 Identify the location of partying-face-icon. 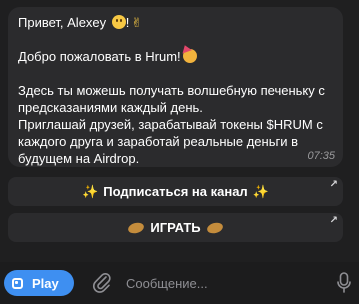
(189, 56).